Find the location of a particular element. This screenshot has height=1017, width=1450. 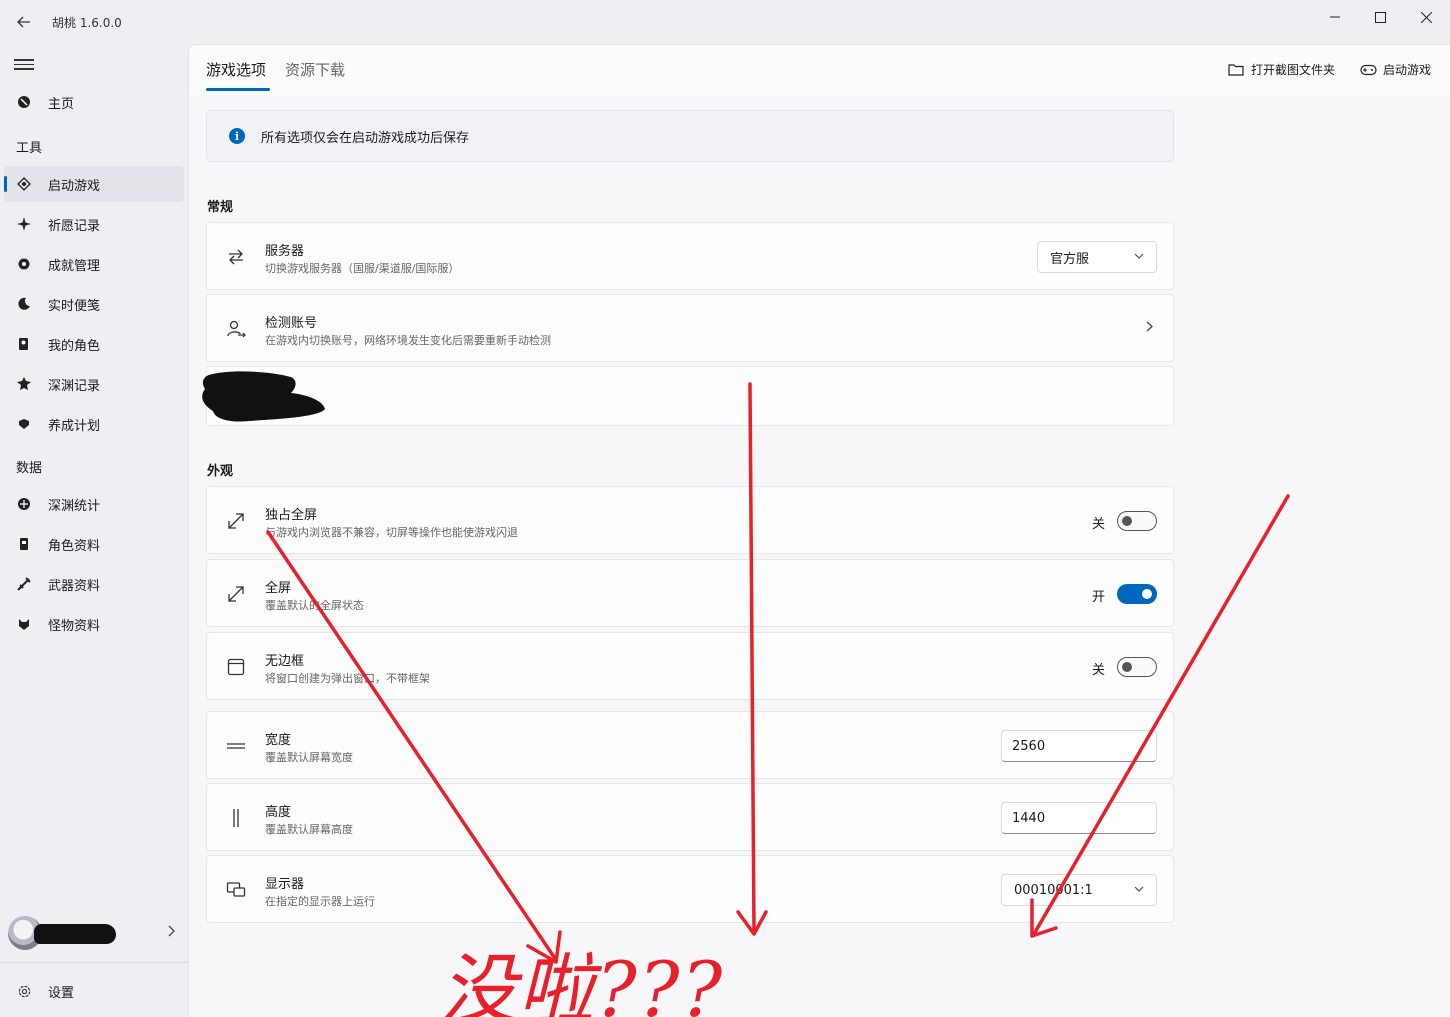

wish-record-icon is located at coordinates (24, 224).